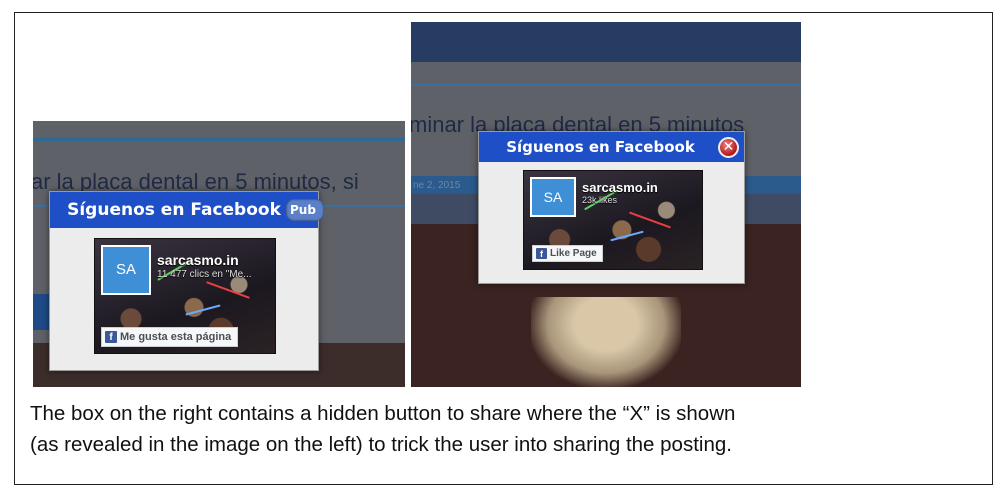 This screenshot has width=1008, height=493. Describe the element at coordinates (198, 260) in the screenshot. I see `left-fb-page-name: sarcasmo.in` at that location.